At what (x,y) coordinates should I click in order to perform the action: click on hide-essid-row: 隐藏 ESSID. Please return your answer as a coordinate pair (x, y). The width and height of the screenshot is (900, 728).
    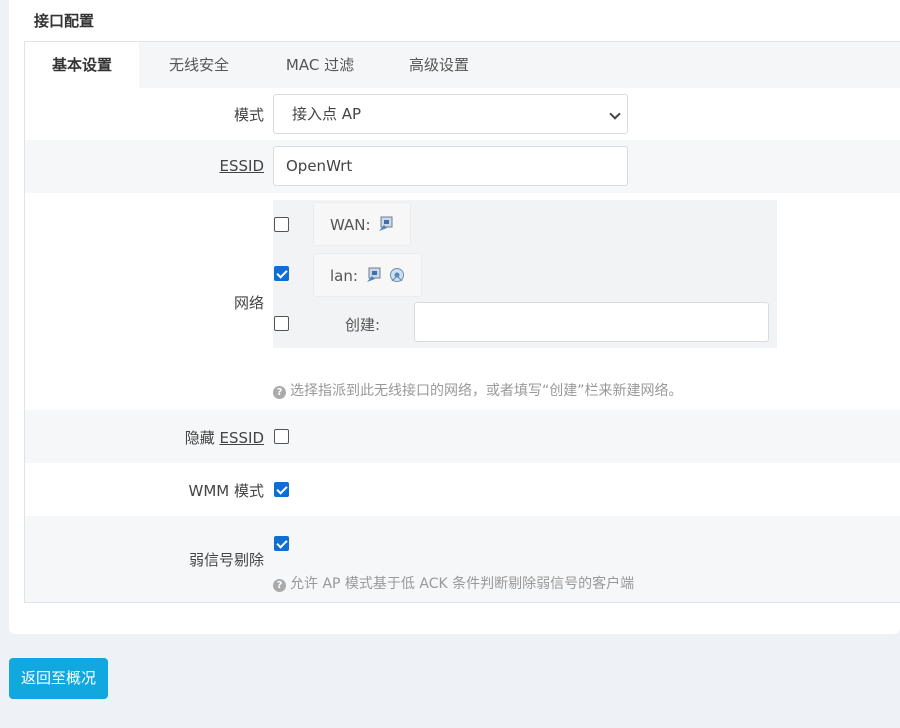
    Looking at the image, I should click on (462, 436).